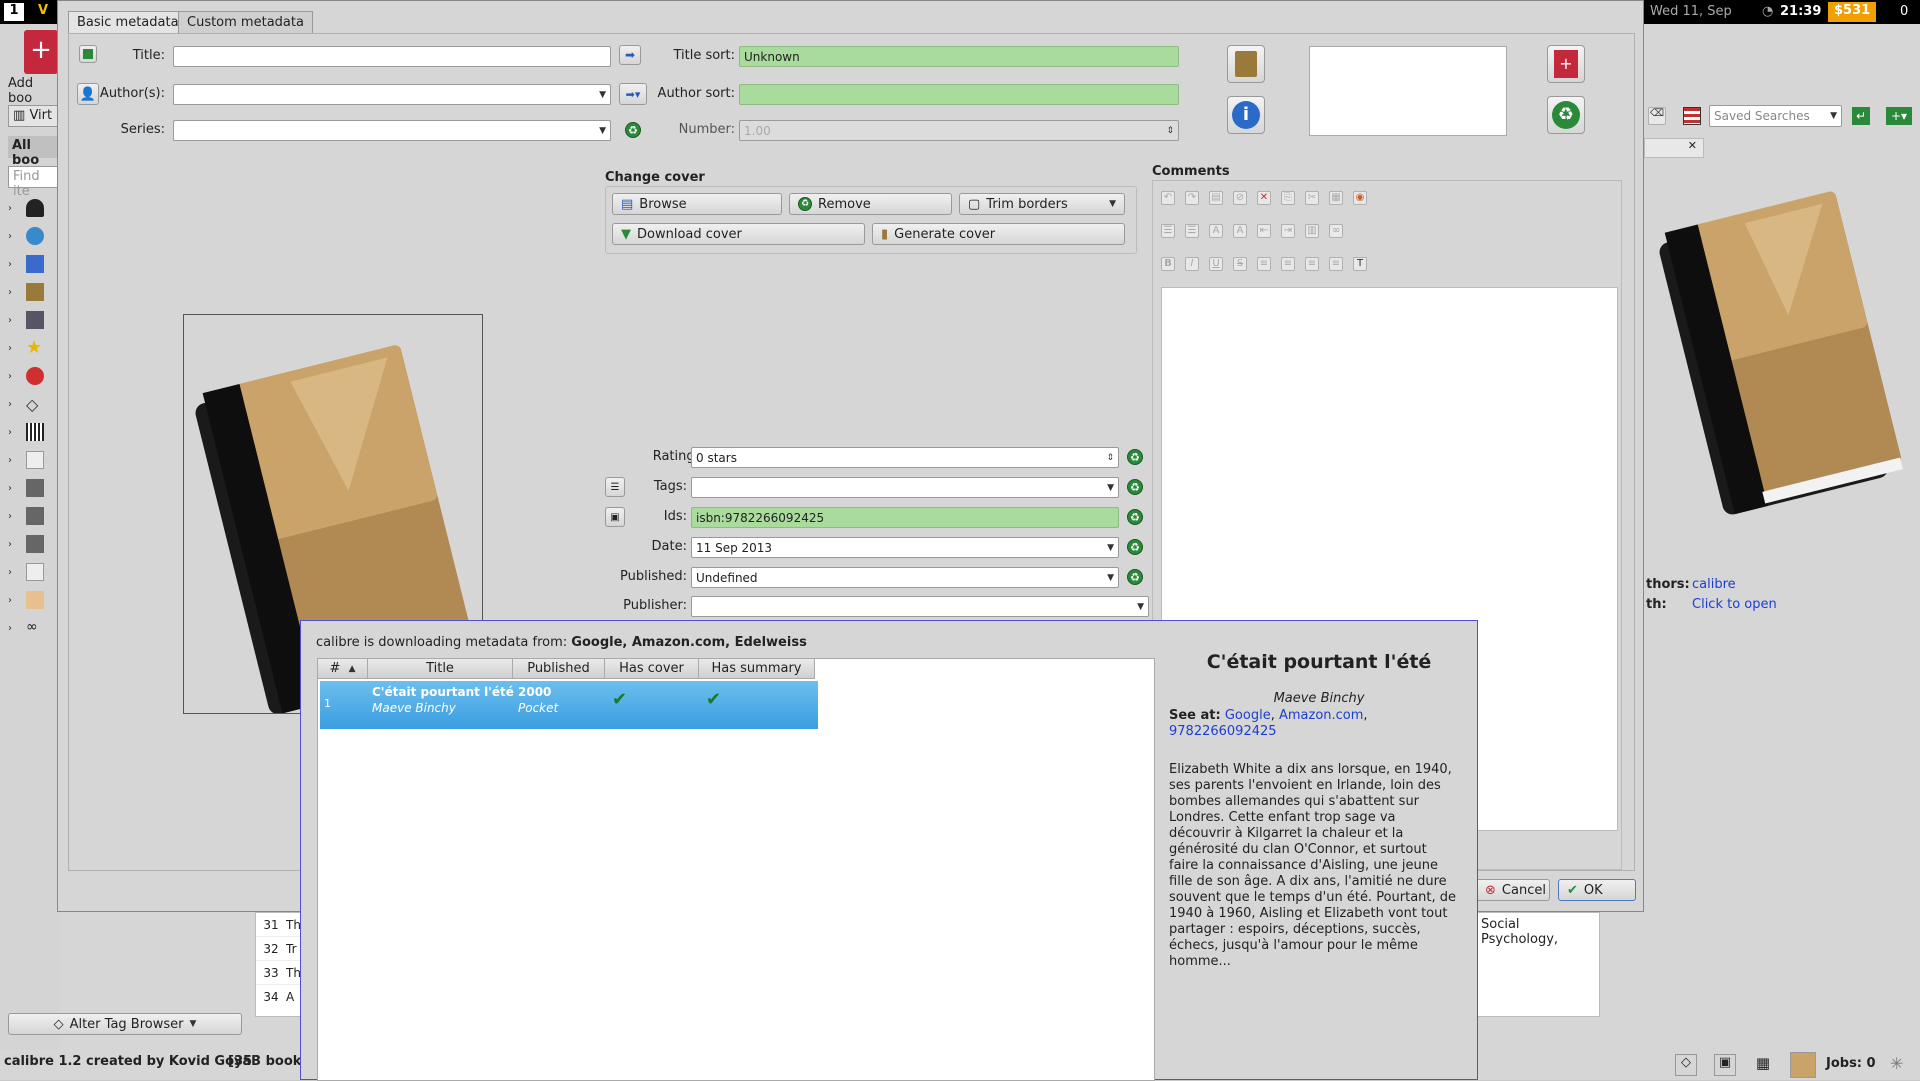 Image resolution: width=1920 pixels, height=1081 pixels. Describe the element at coordinates (33, 544) in the screenshot. I see `tag-row-custom4: ›` at that location.